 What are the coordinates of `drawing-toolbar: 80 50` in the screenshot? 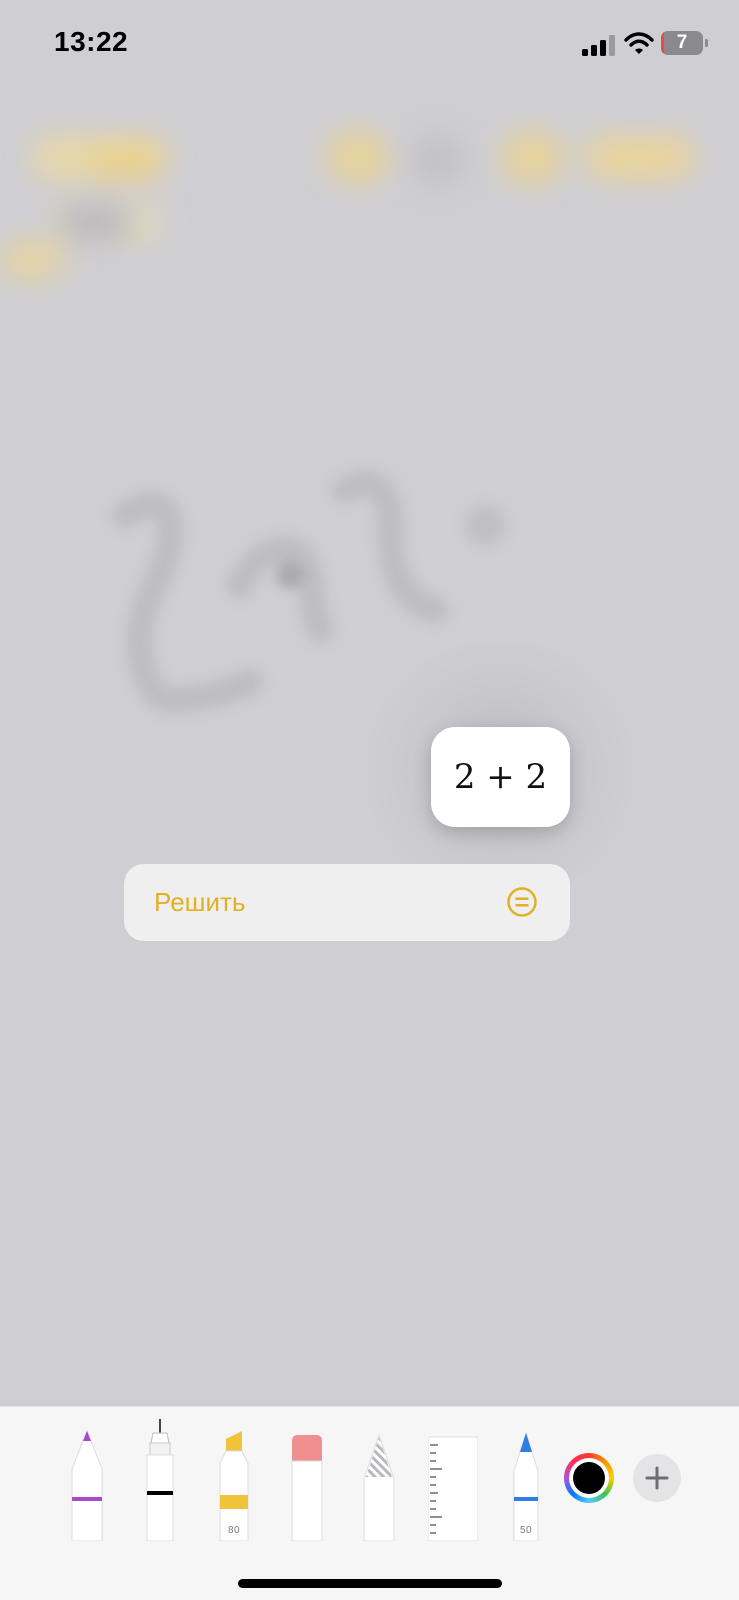 It's located at (369, 1474).